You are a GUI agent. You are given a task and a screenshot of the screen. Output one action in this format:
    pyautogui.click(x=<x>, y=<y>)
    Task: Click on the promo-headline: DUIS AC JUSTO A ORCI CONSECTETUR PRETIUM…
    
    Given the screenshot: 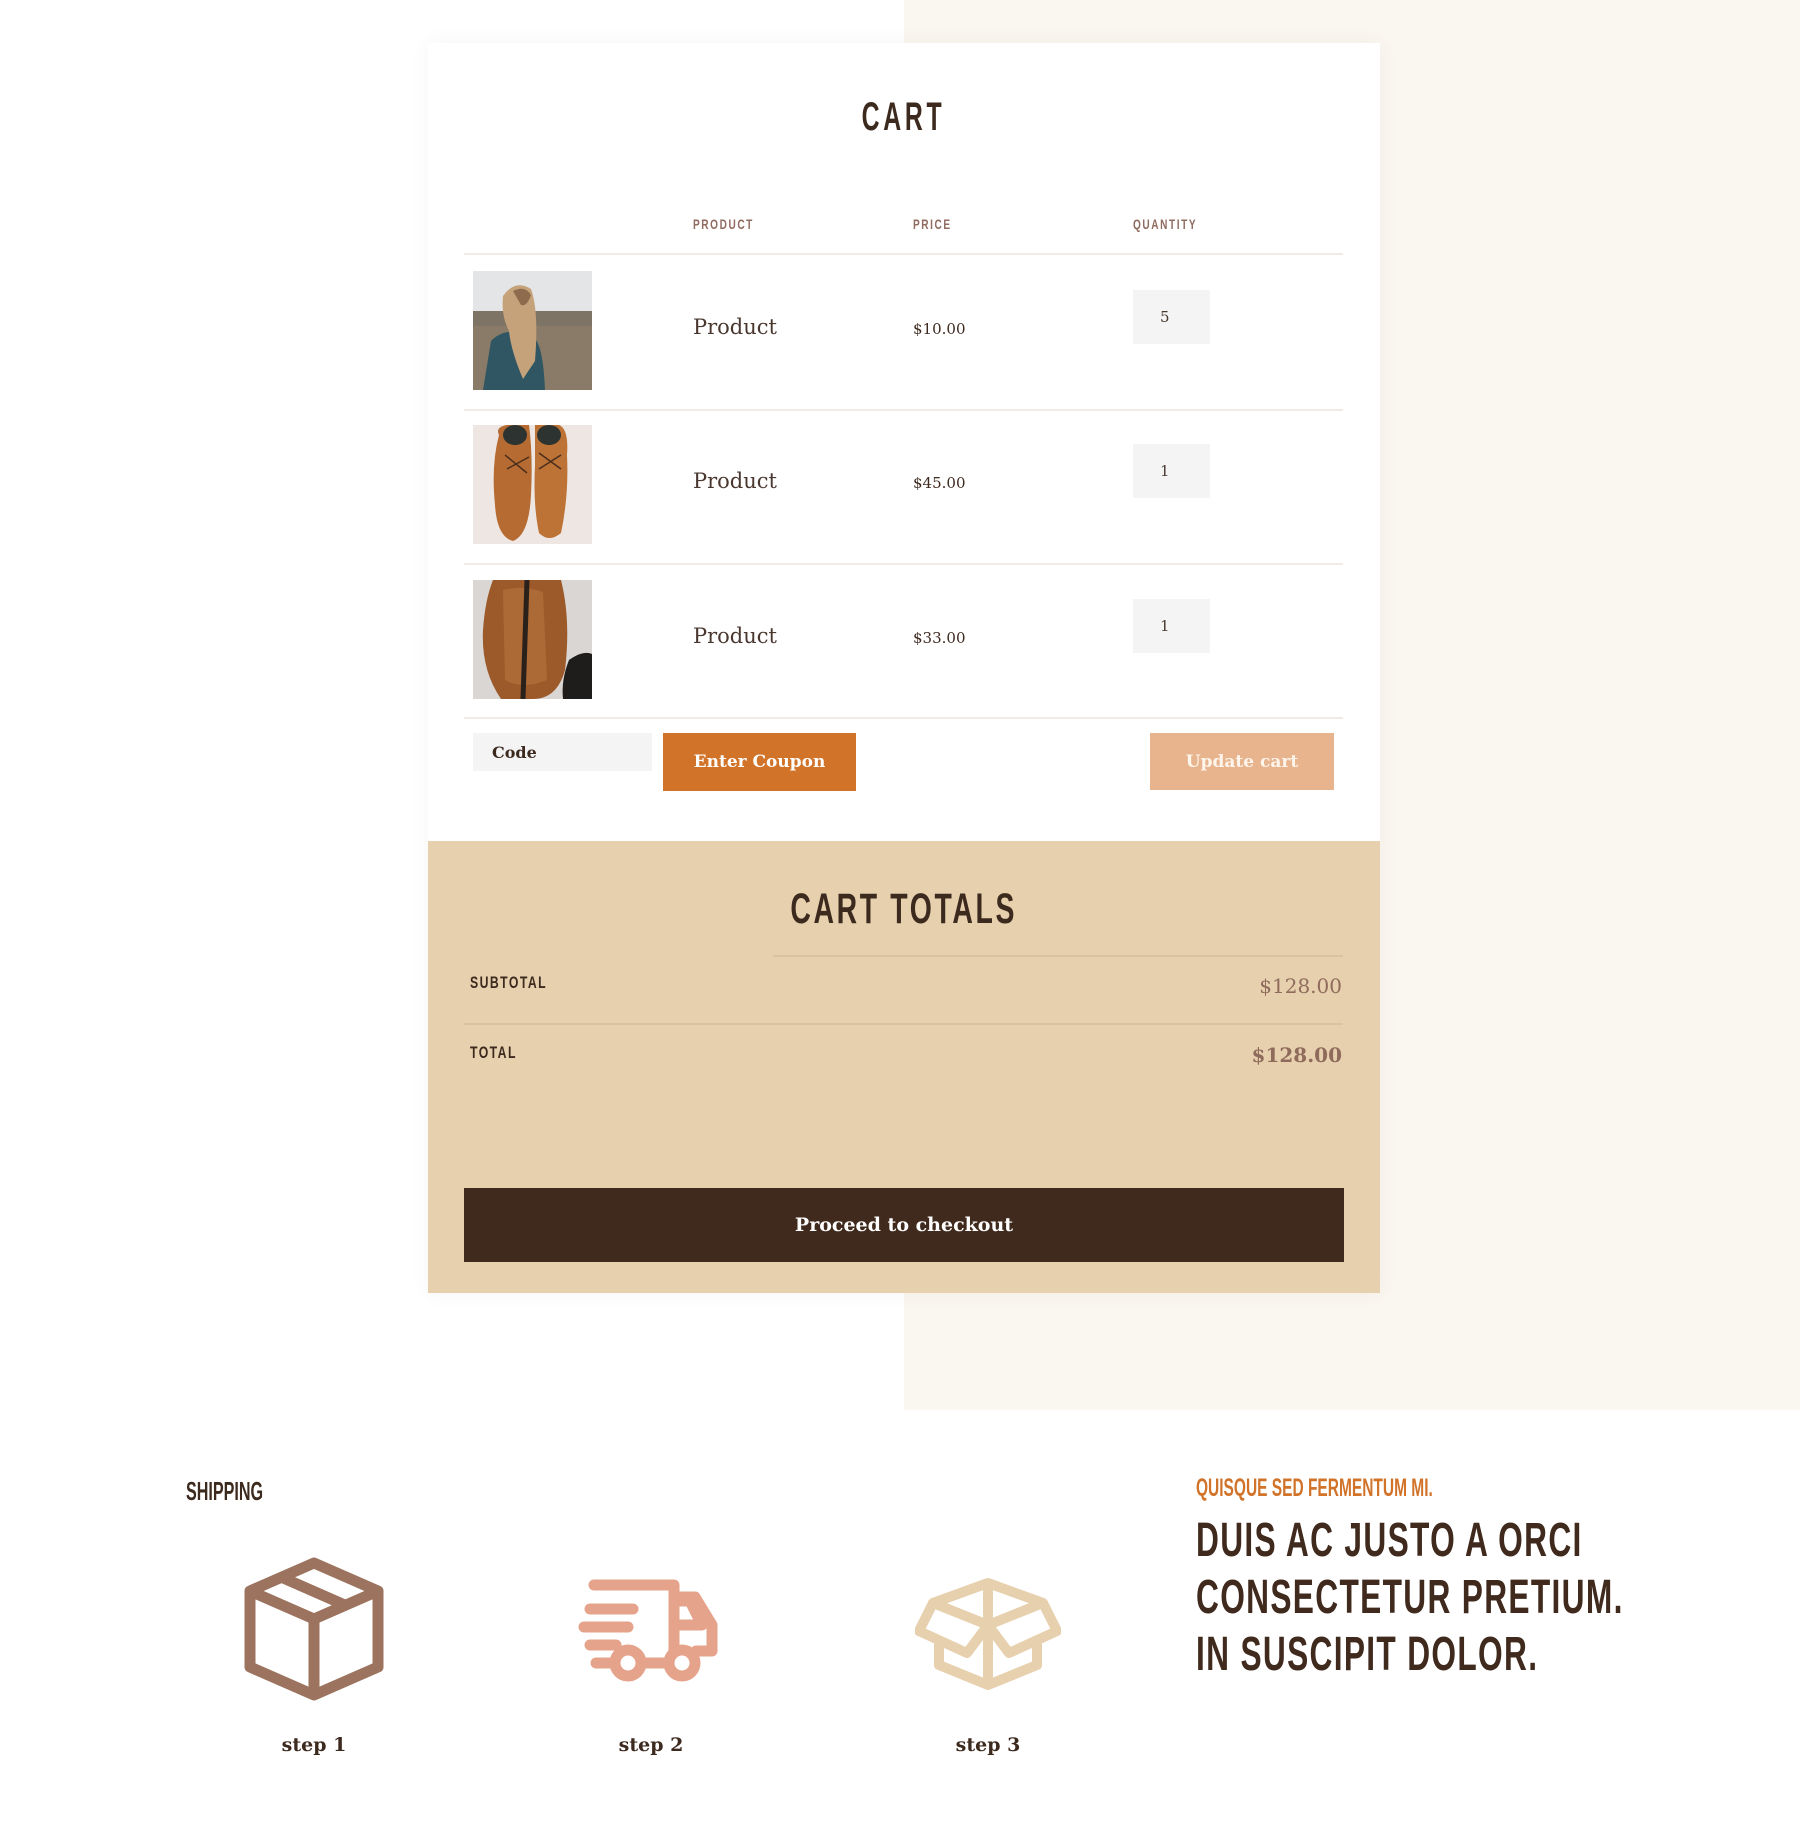 What is the action you would take?
    pyautogui.click(x=1410, y=1597)
    